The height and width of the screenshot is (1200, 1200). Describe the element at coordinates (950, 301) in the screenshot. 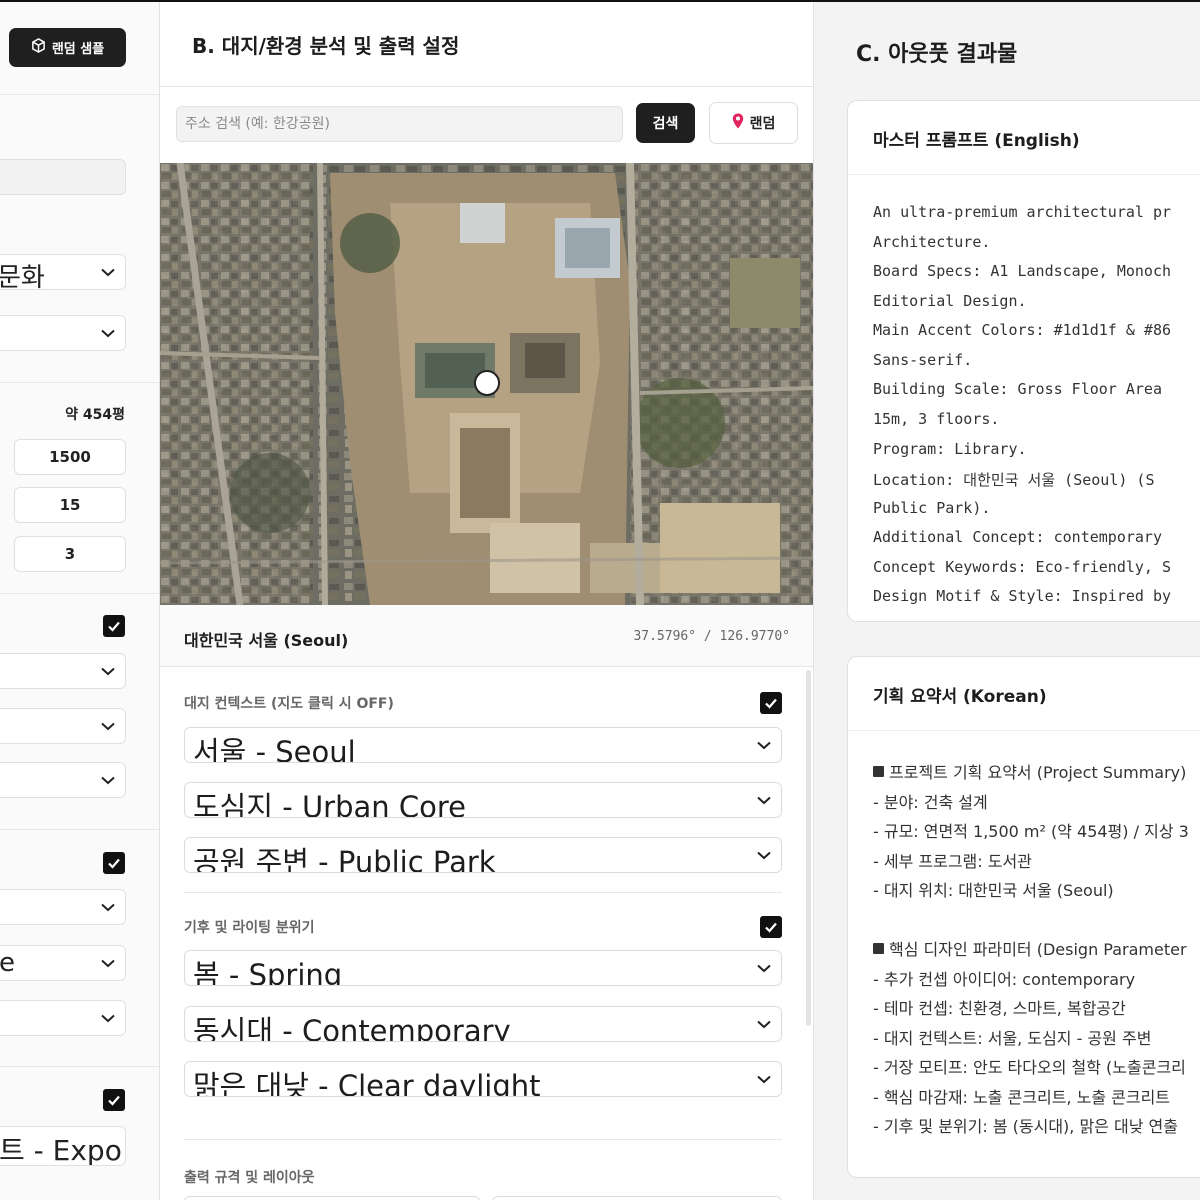

I see `prompt-line: Editorial Design.` at that location.